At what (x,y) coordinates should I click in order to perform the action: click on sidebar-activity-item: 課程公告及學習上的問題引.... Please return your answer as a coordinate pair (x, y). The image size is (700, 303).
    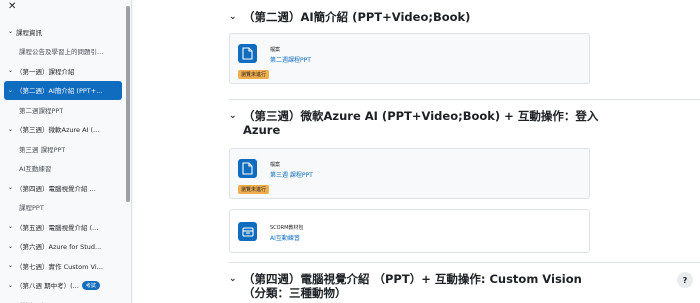
    Looking at the image, I should click on (62, 52).